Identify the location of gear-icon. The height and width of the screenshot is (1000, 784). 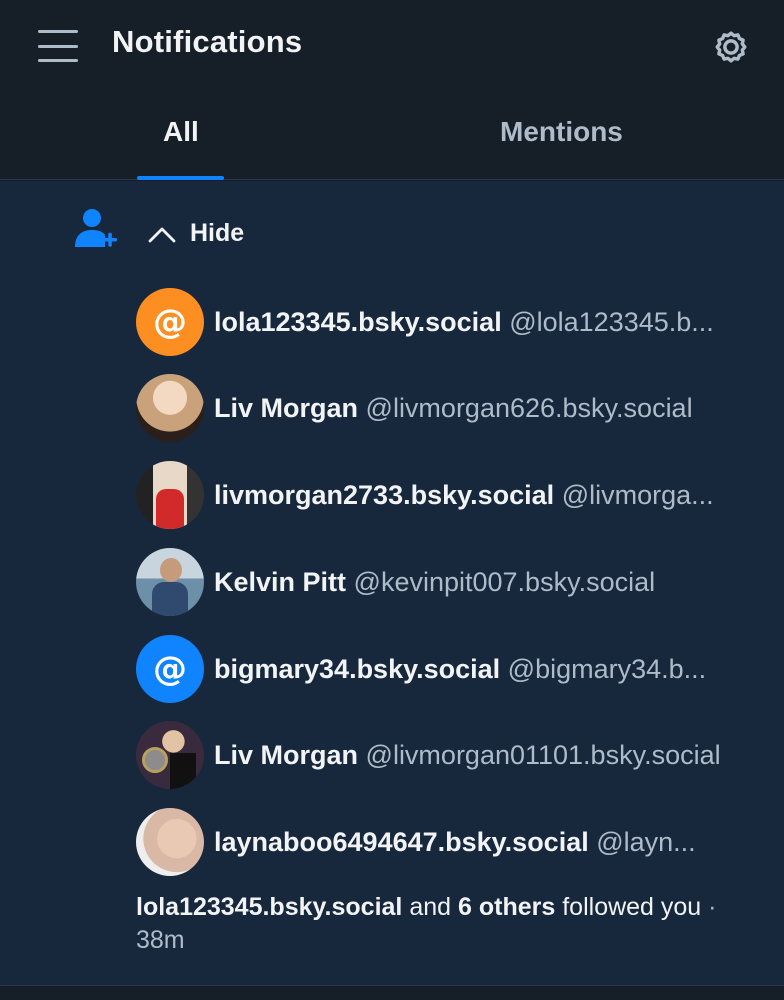
(731, 47).